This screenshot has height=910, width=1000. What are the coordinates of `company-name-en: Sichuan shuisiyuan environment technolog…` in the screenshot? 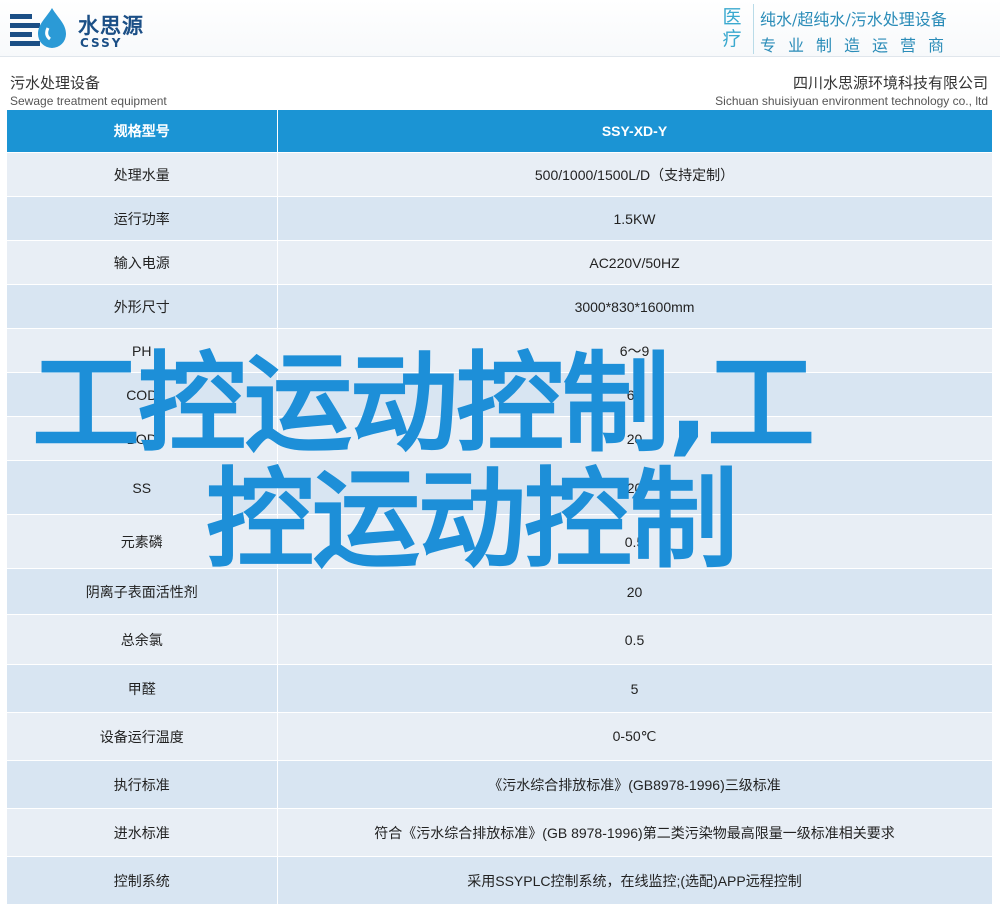 It's located at (851, 101).